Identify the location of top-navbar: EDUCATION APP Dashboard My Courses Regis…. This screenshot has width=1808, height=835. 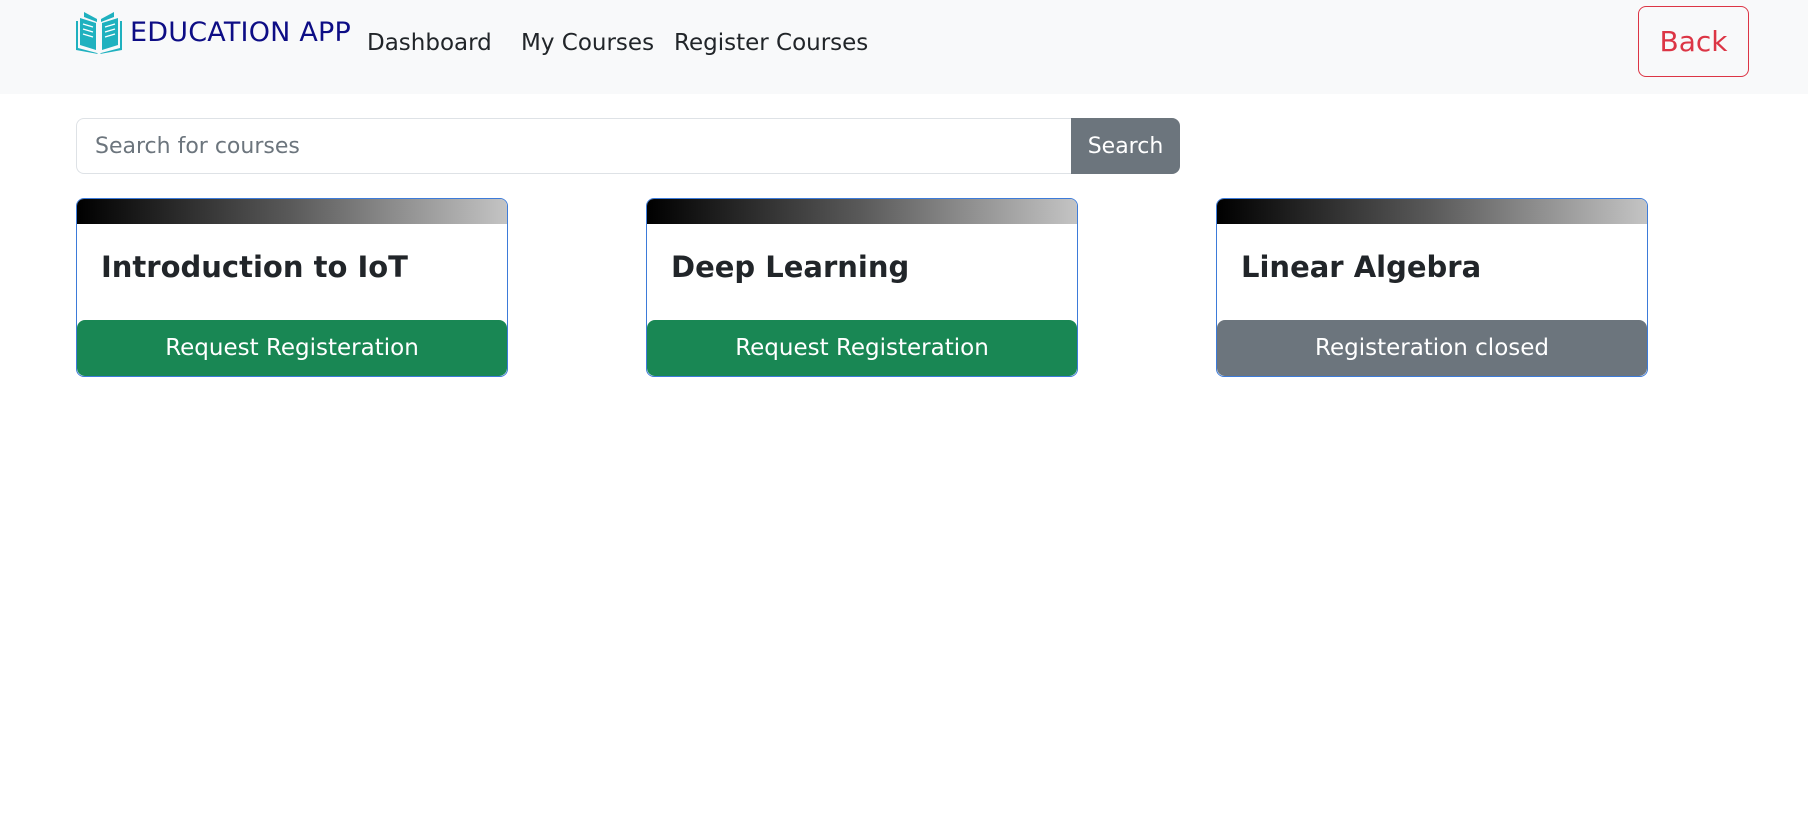
(904, 47).